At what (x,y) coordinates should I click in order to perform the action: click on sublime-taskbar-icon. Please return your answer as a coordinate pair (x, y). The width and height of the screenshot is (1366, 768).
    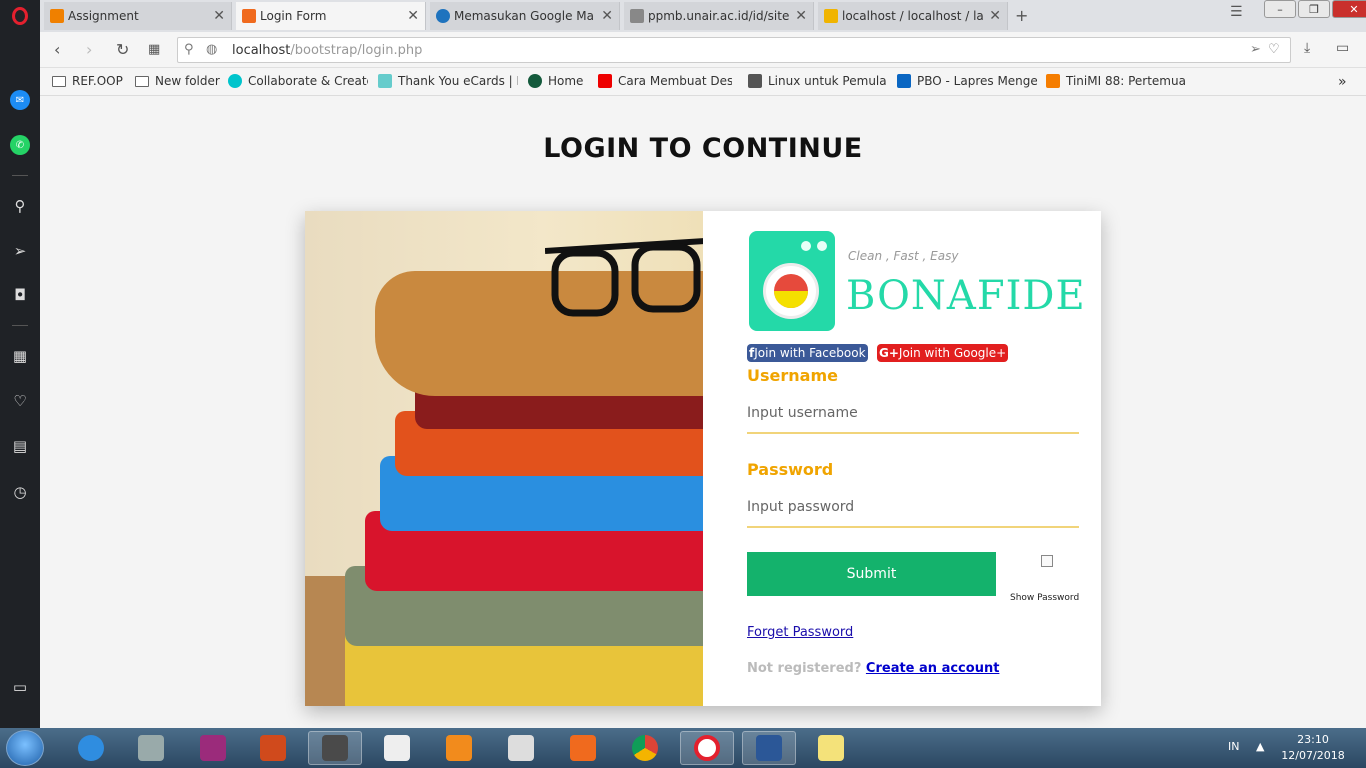
    Looking at the image, I should click on (335, 748).